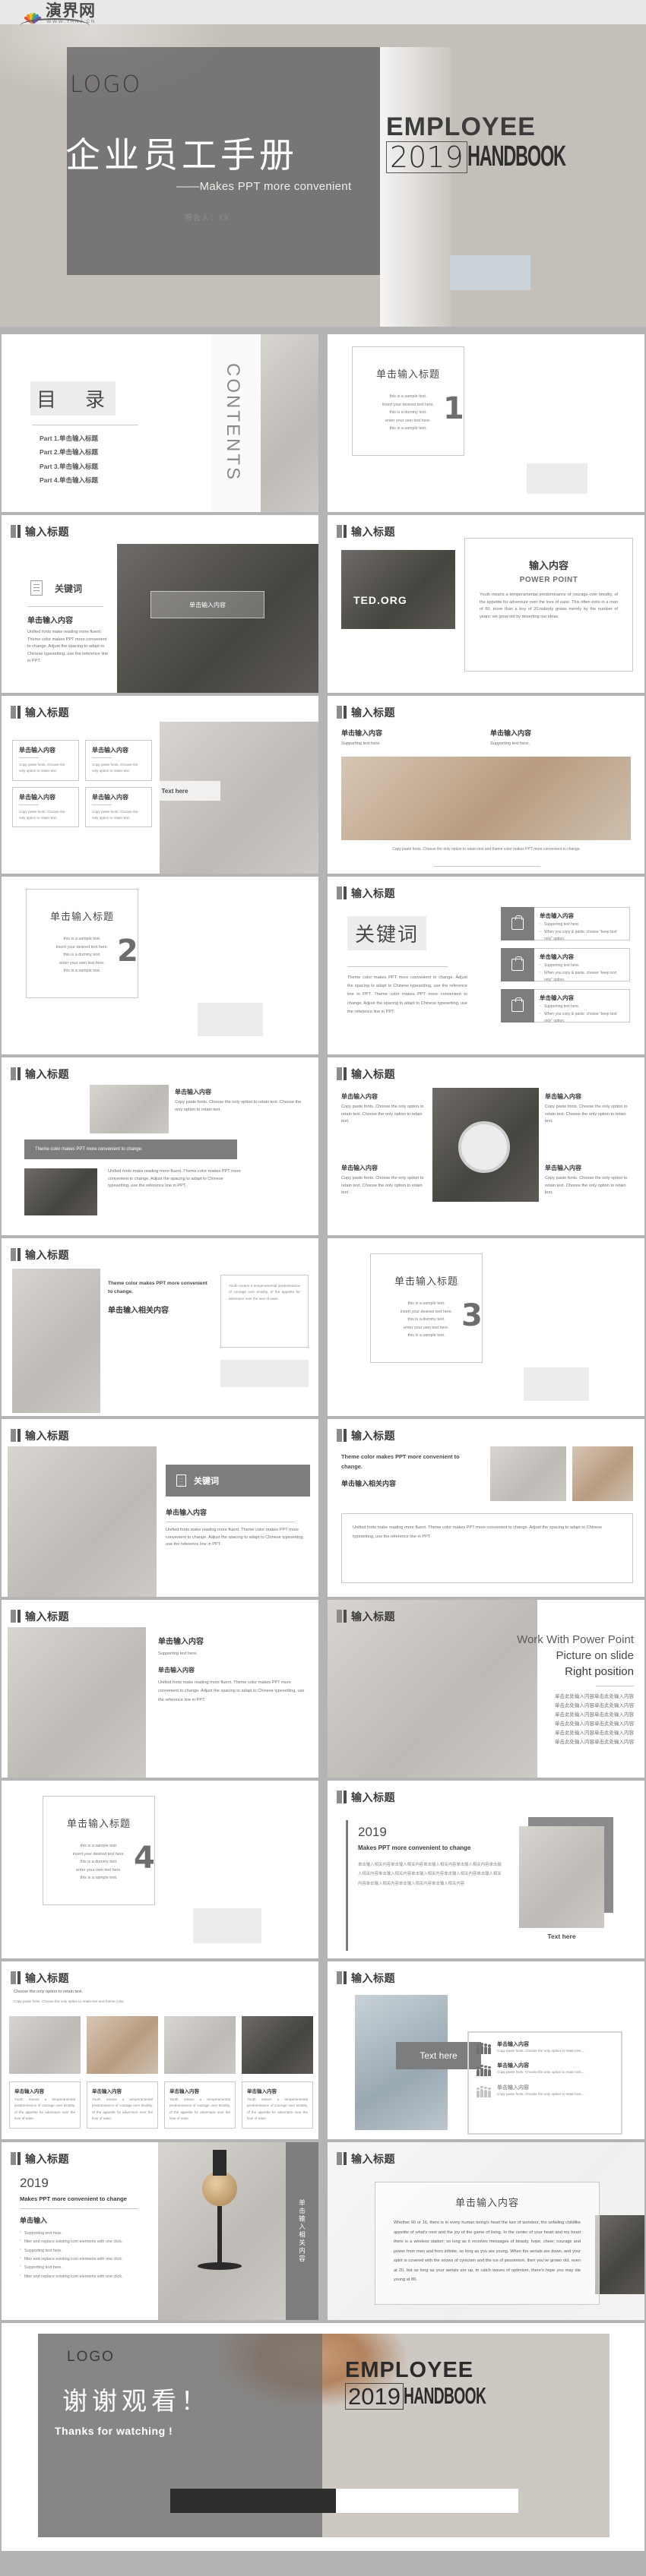 This screenshot has height=2576, width=646. I want to click on toc-item-2: Part 2.单击输入标题, so click(89, 452).